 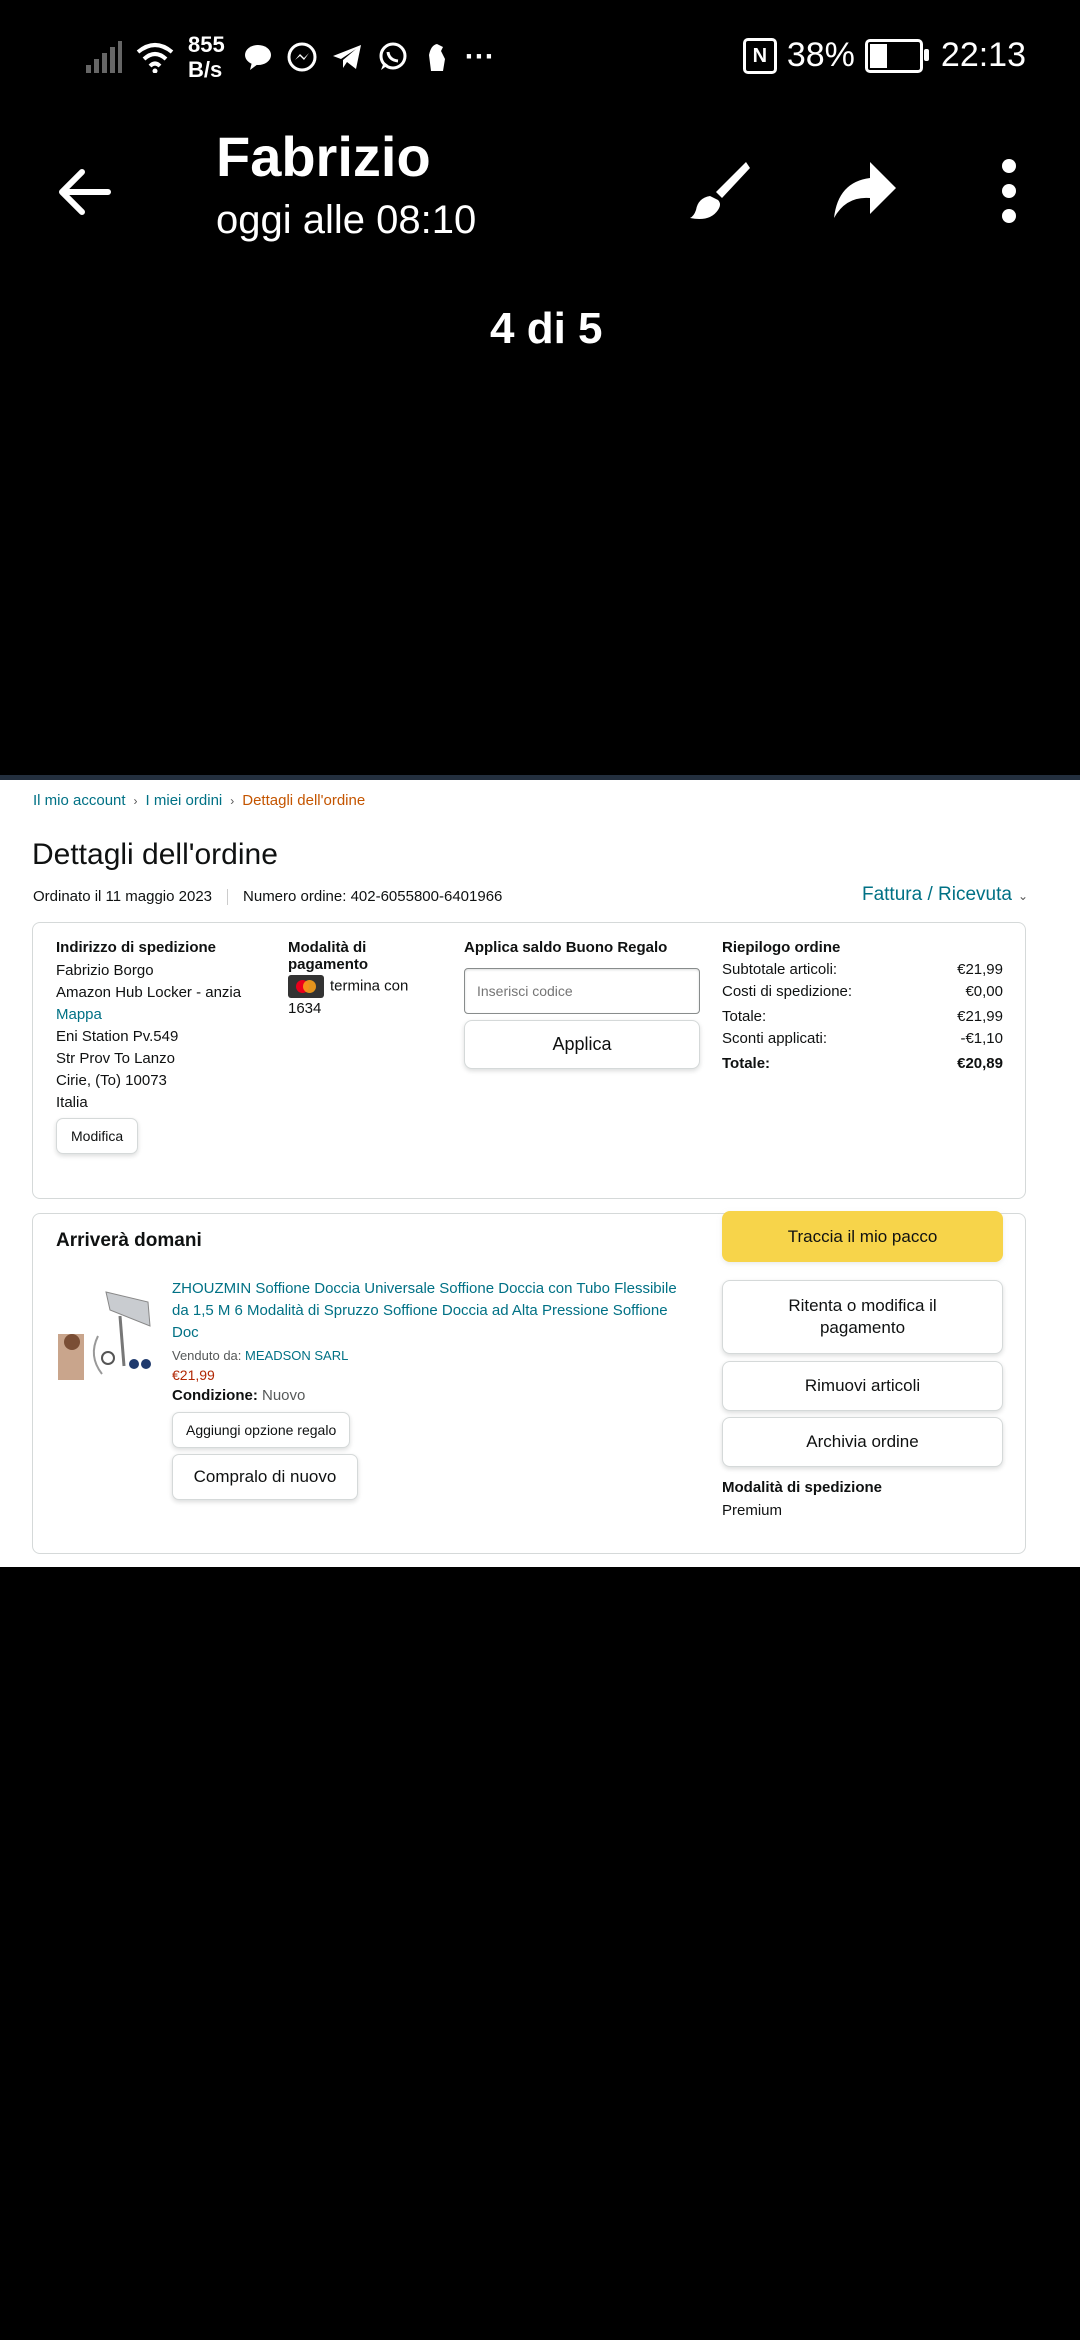 I want to click on wifi-icon, so click(x=155, y=57).